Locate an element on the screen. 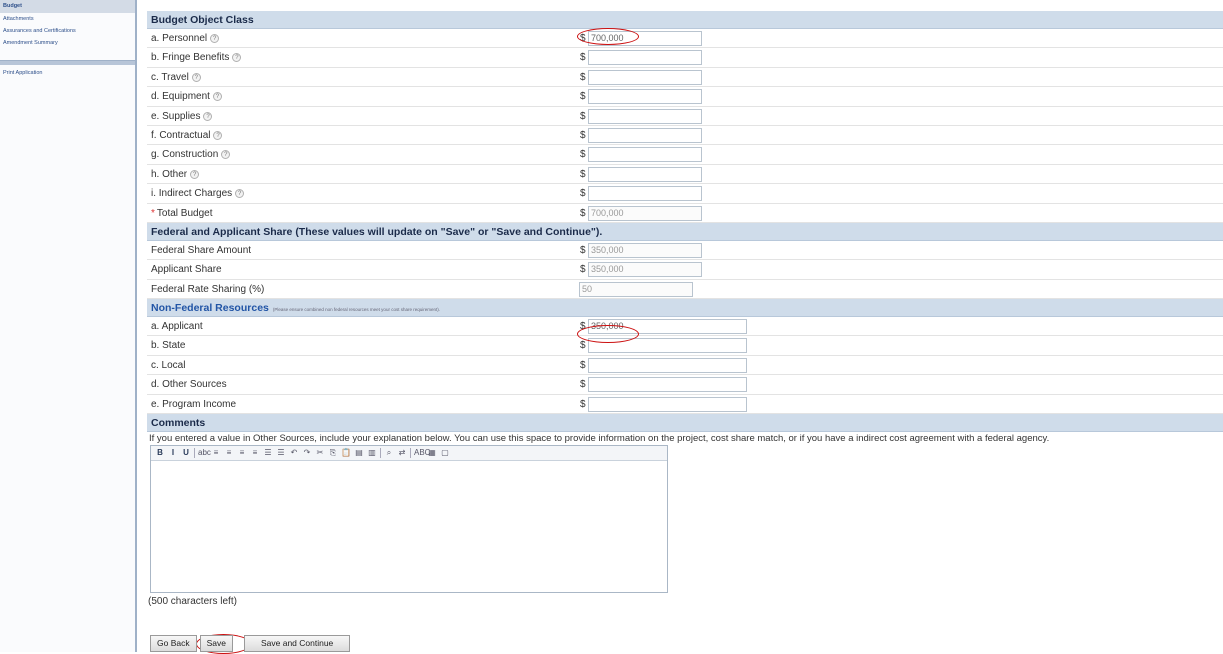  travel-label: c. Travel? is located at coordinates (176, 77).